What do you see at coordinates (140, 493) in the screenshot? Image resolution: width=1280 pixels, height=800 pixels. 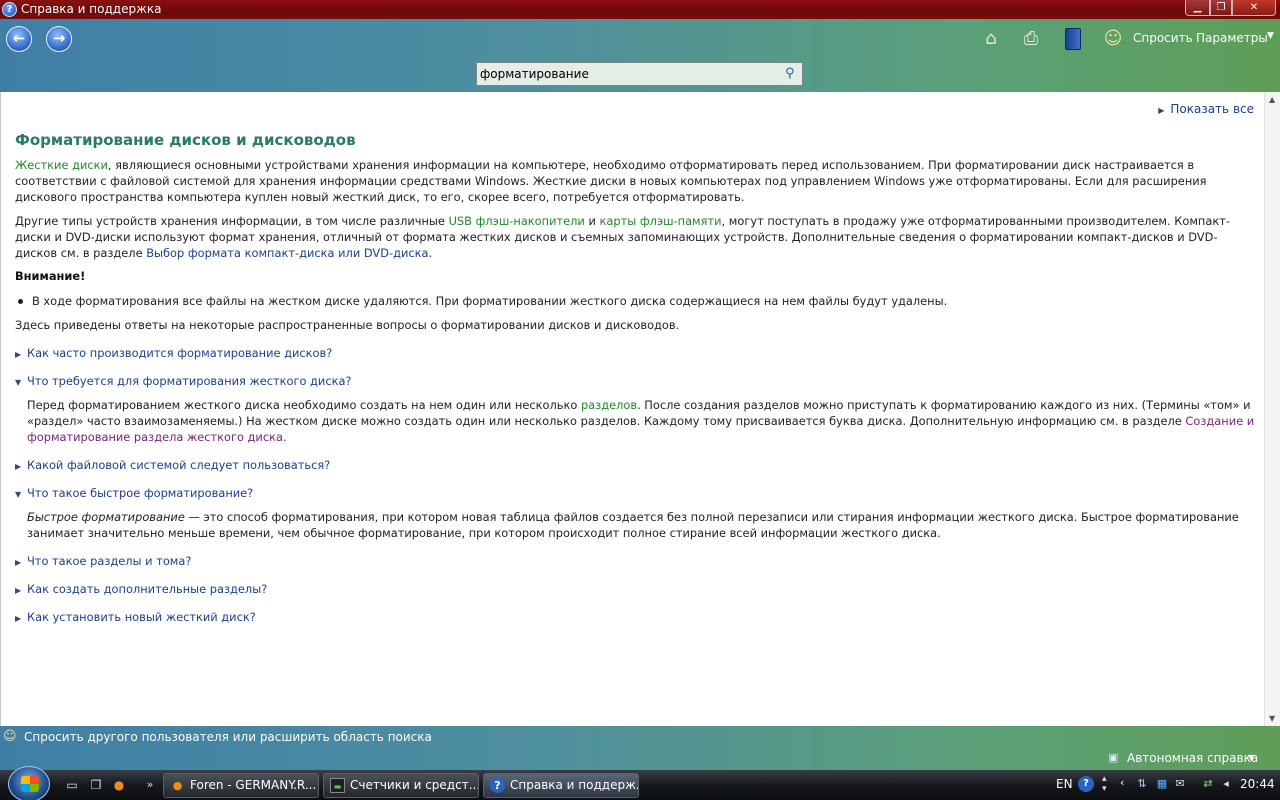 I see `faq-label: Что такое быстрое форматирование?` at bounding box center [140, 493].